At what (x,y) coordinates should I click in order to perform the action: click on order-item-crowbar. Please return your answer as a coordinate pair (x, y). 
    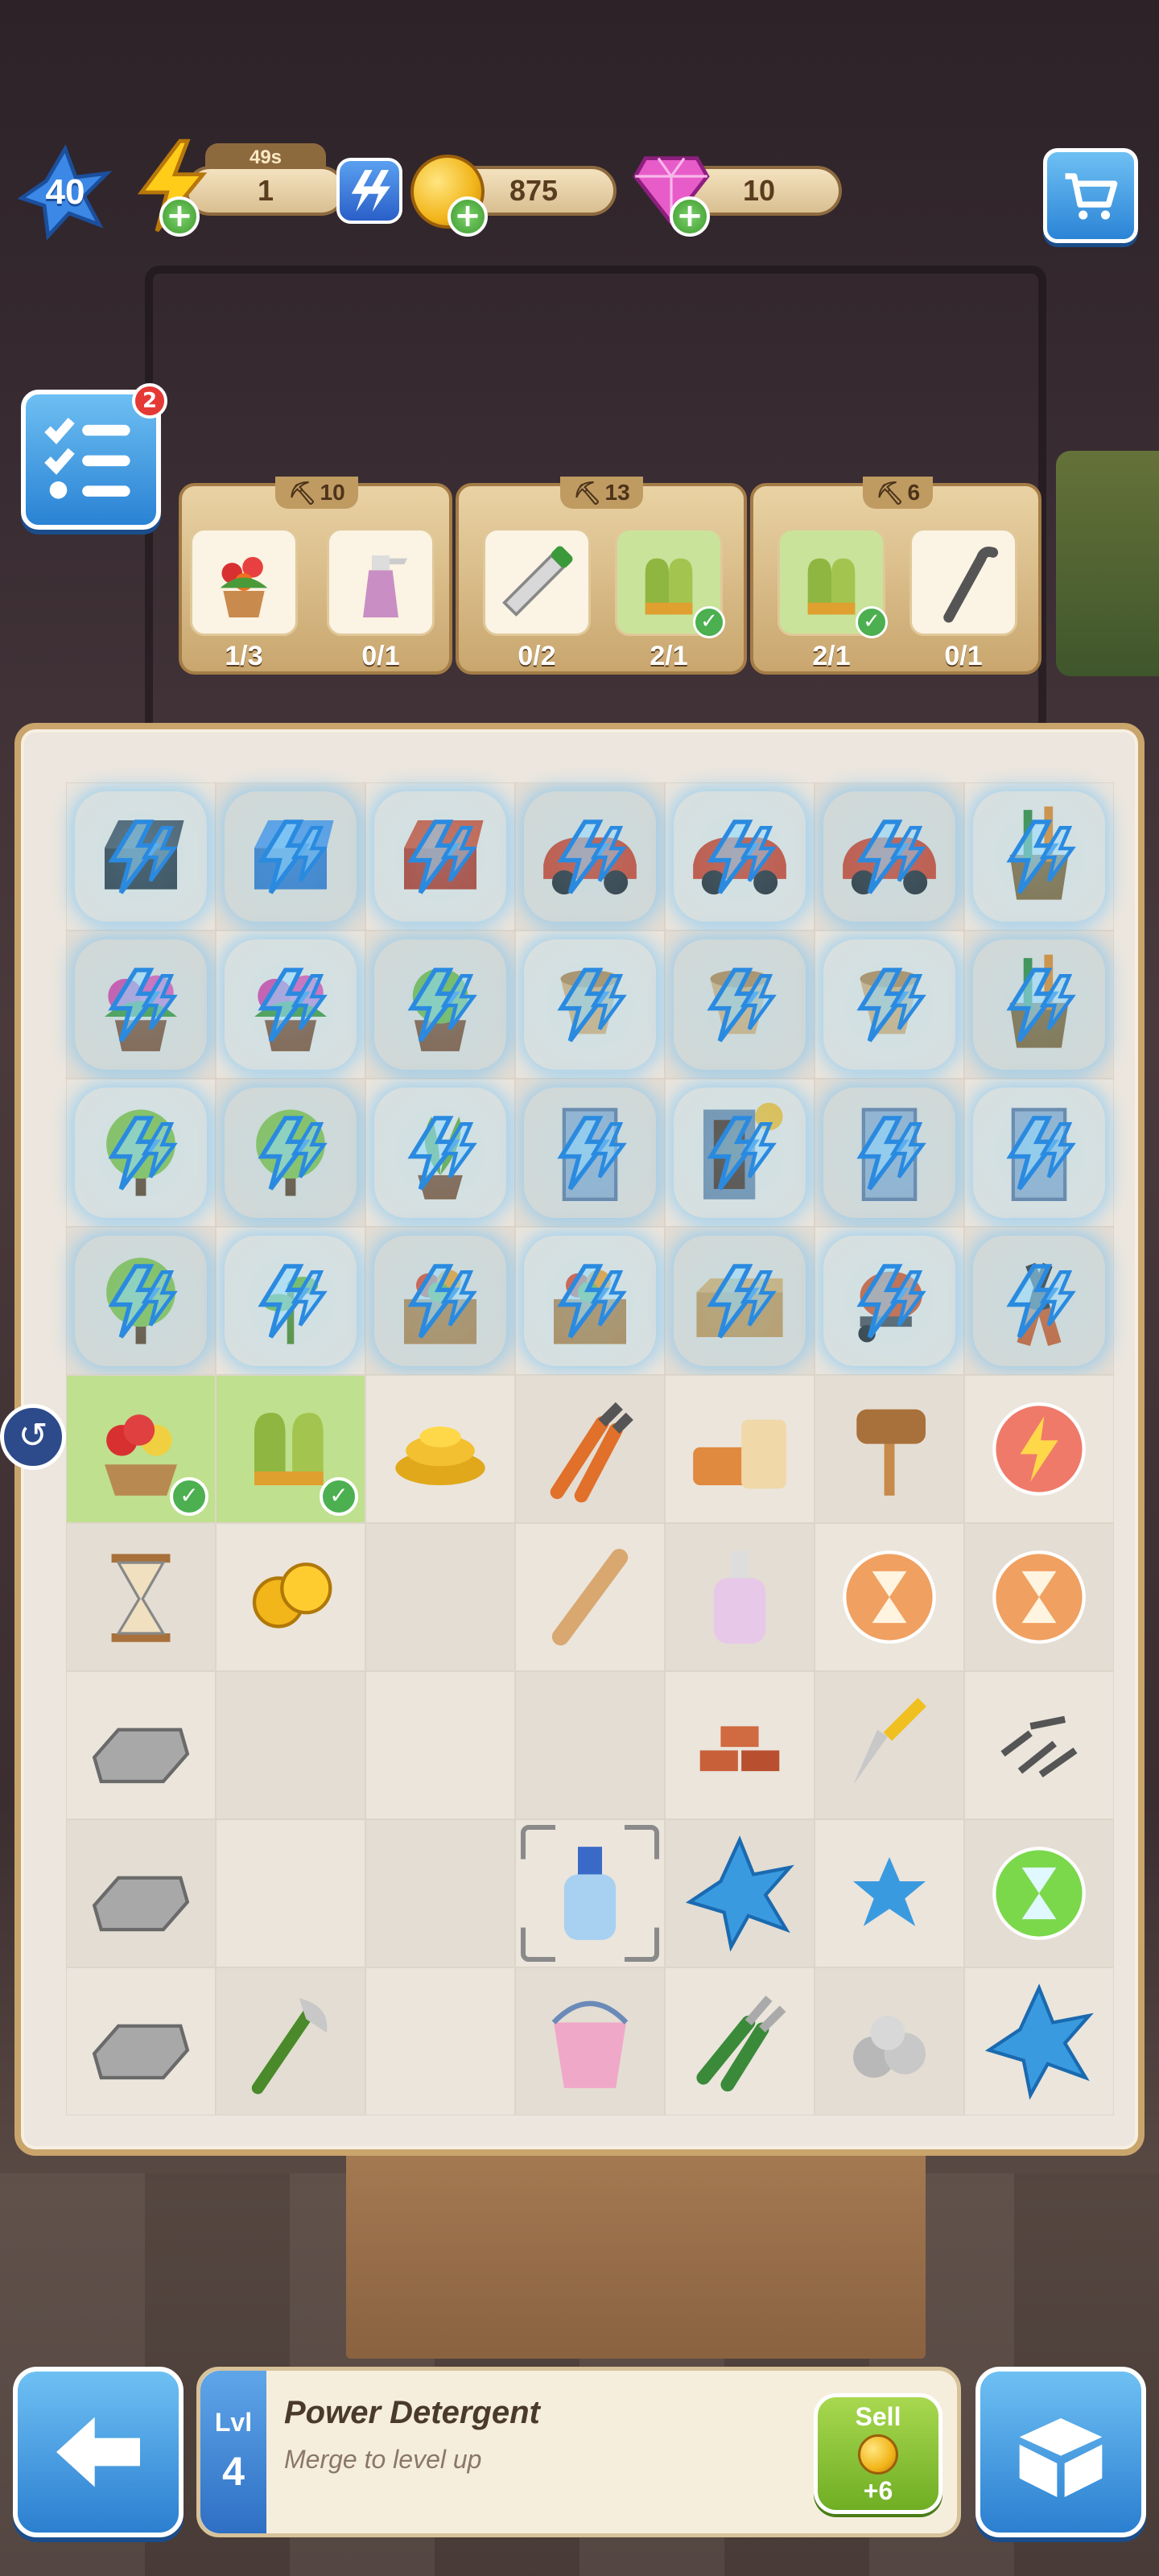
    Looking at the image, I should click on (963, 582).